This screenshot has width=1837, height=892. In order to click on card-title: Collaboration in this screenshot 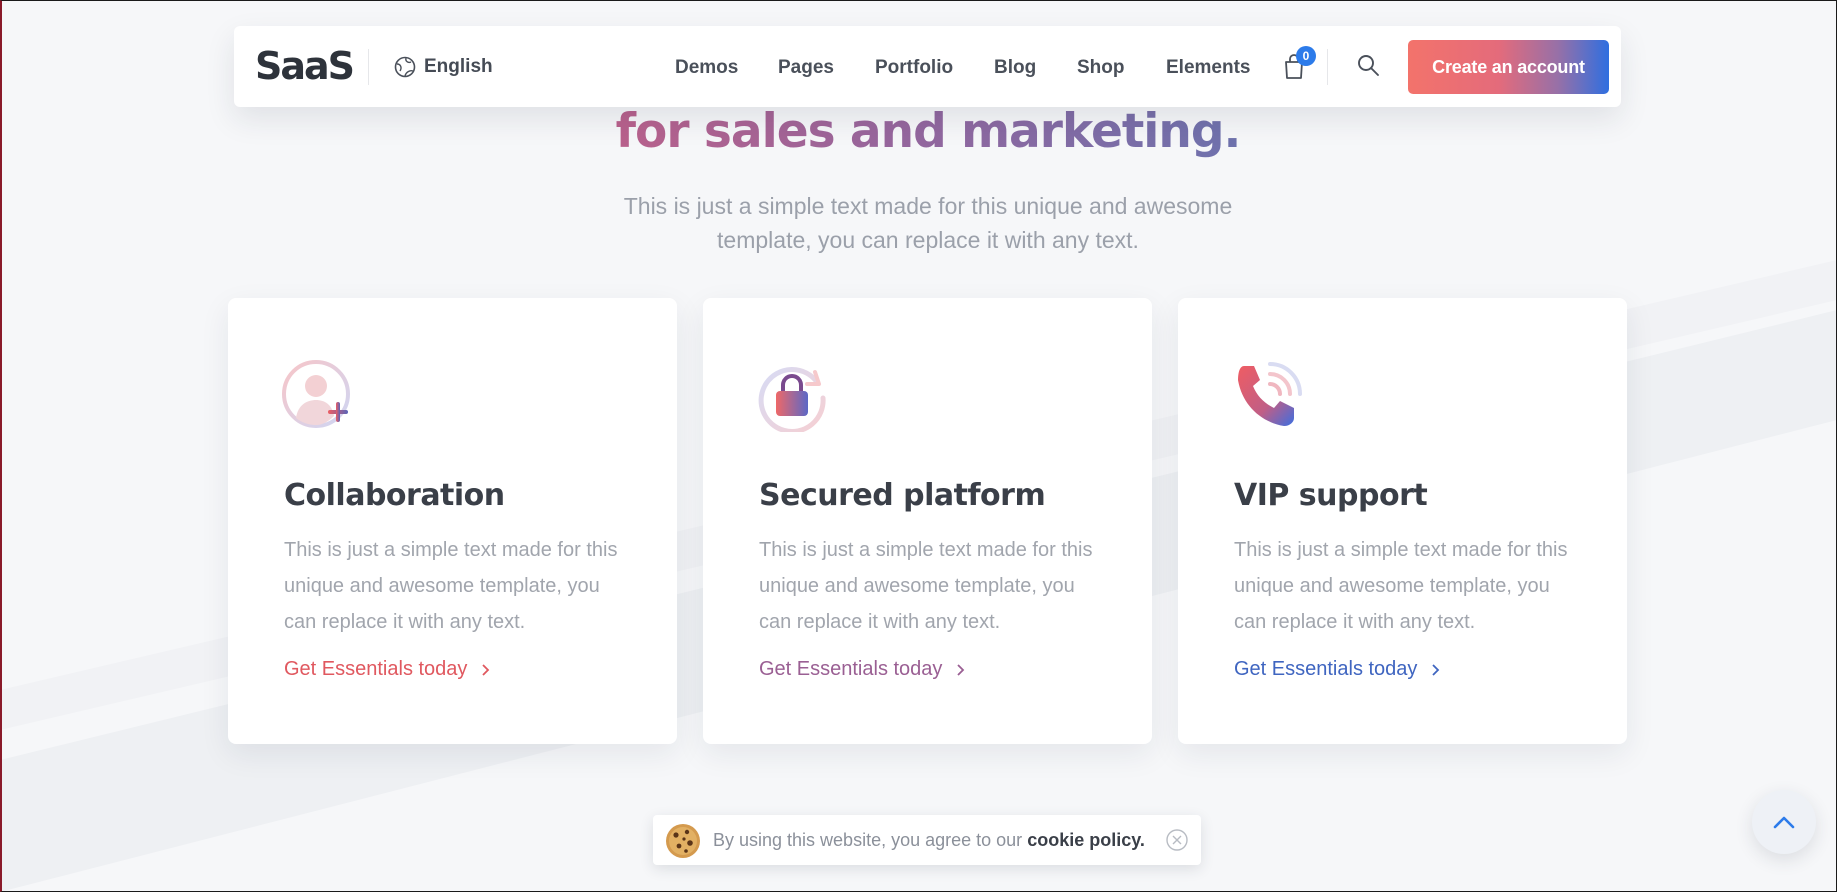, I will do `click(394, 495)`.